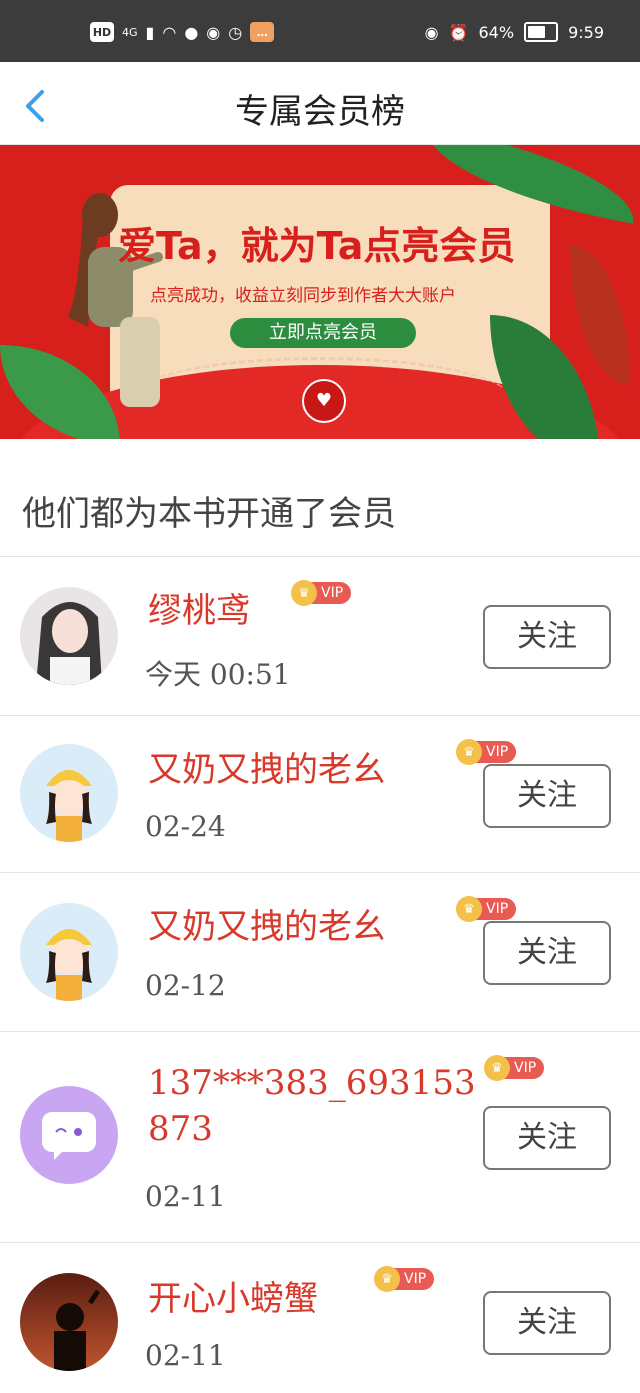  I want to click on signal-icon: ▮, so click(150, 32).